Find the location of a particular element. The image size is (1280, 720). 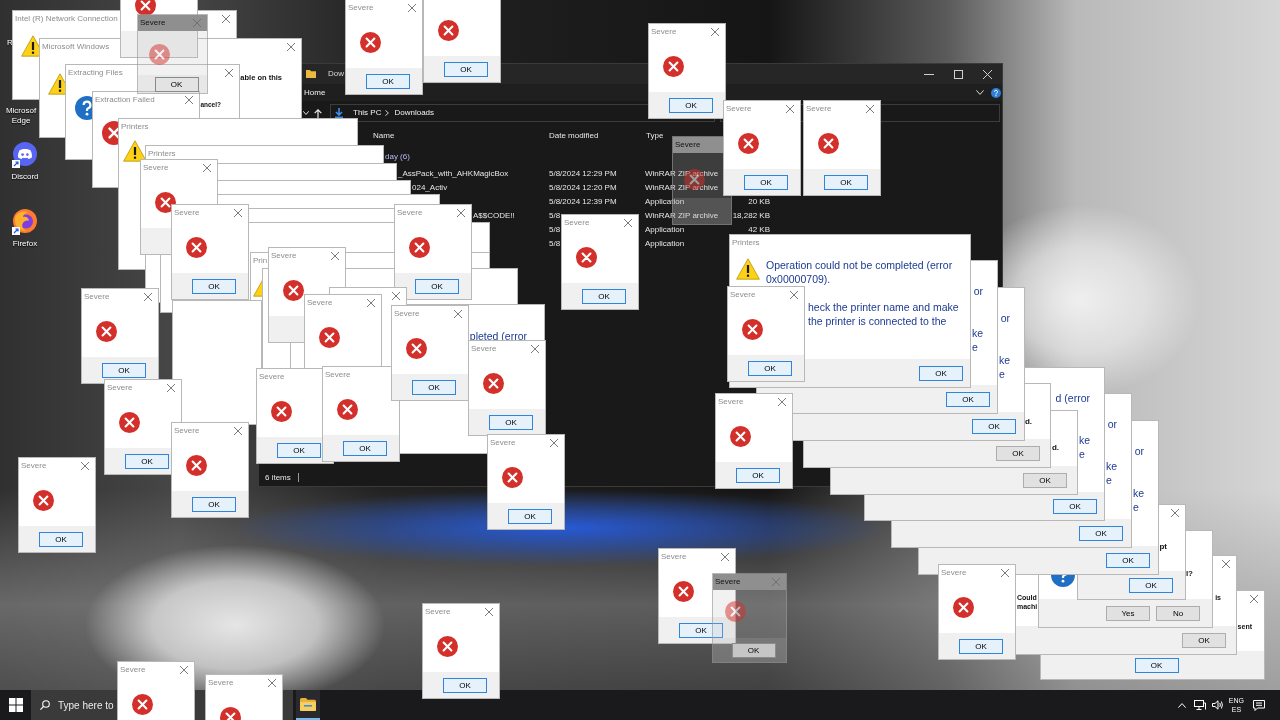

column-header: Name is located at coordinates (384, 136).